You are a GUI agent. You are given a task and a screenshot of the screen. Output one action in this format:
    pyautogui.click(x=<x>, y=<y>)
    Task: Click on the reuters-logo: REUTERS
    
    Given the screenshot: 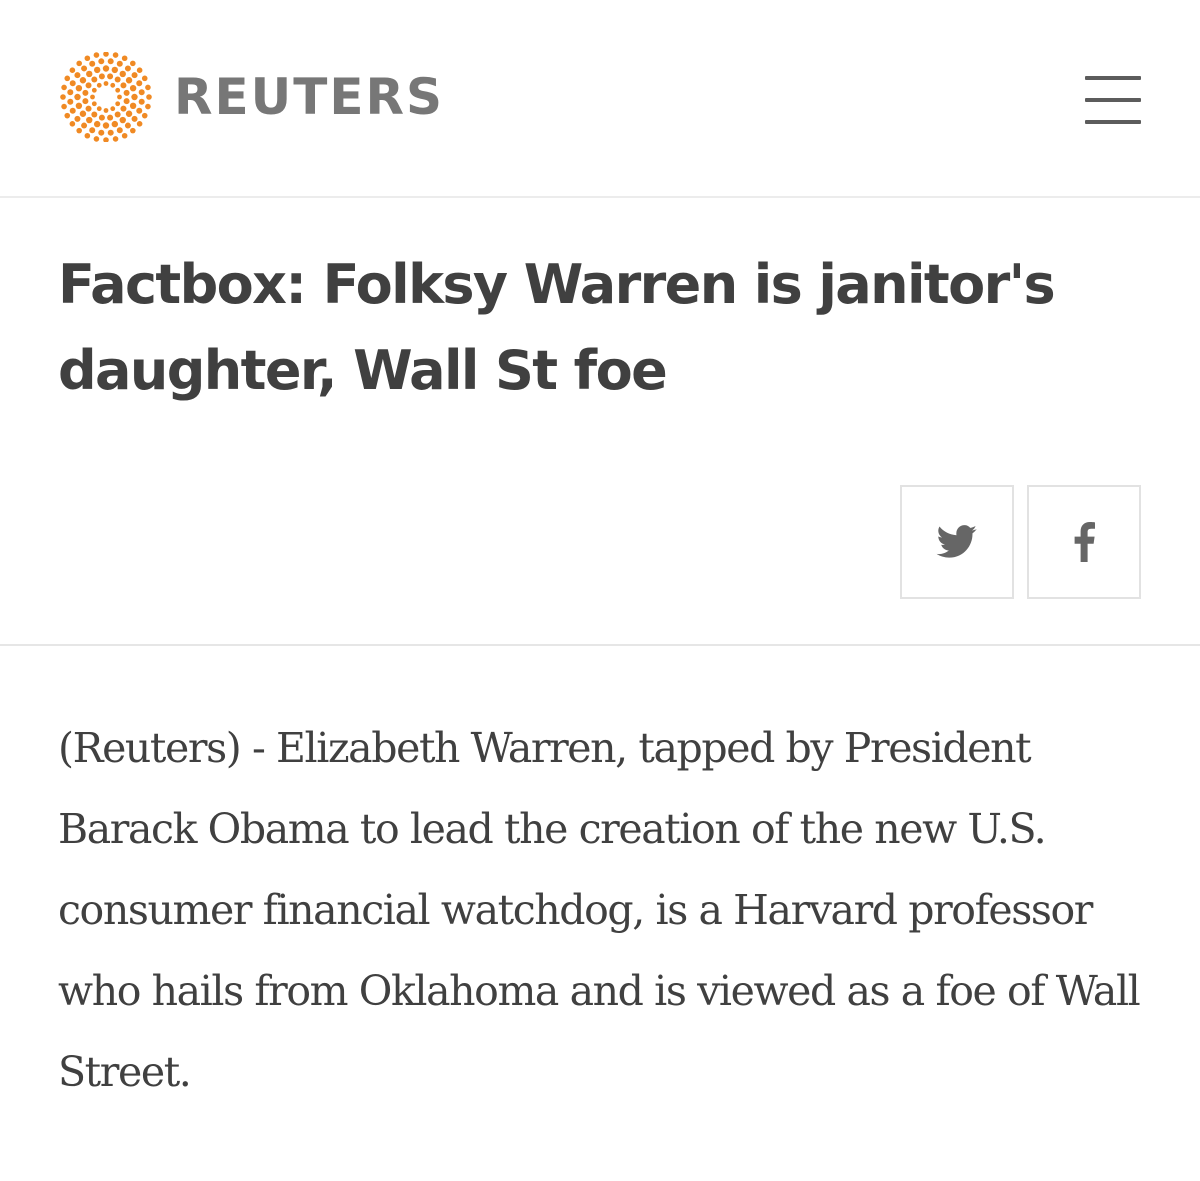 What is the action you would take?
    pyautogui.click(x=251, y=97)
    